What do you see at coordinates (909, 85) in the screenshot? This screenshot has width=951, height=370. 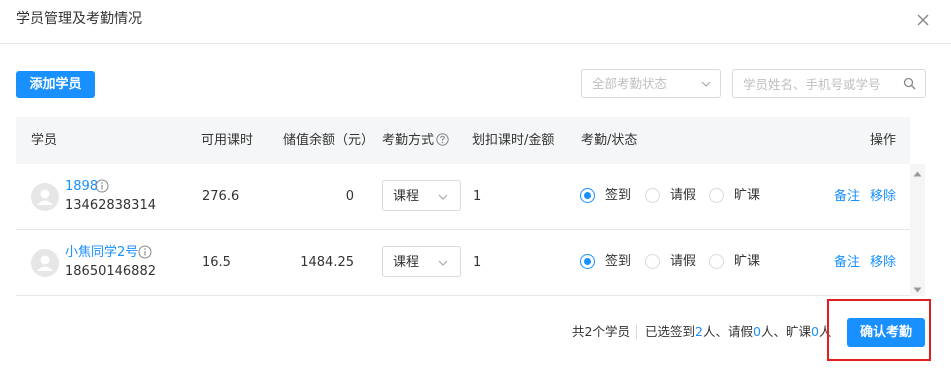 I see `search-icon` at bounding box center [909, 85].